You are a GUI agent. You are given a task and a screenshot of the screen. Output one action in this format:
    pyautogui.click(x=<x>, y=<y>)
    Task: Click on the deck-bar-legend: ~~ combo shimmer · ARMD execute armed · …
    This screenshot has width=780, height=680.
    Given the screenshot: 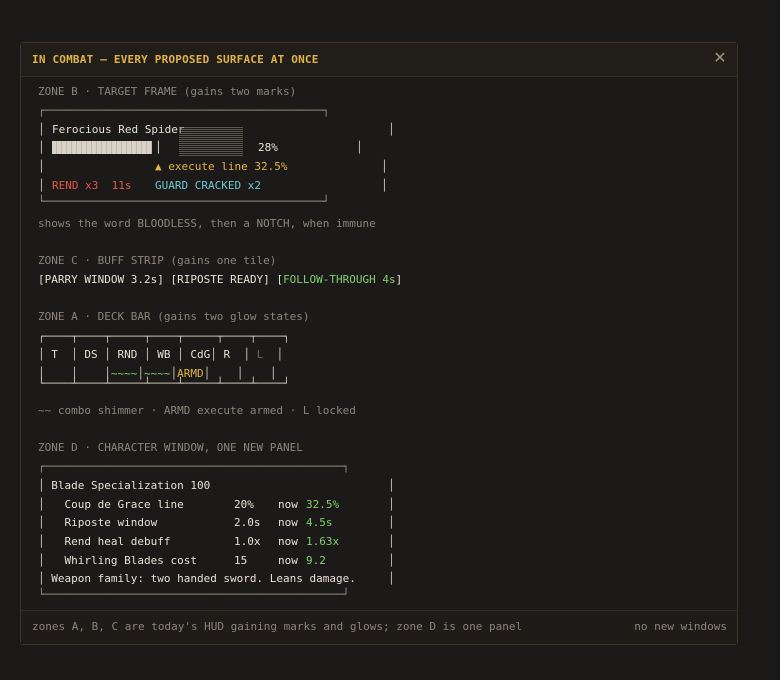 What is the action you would take?
    pyautogui.click(x=197, y=410)
    